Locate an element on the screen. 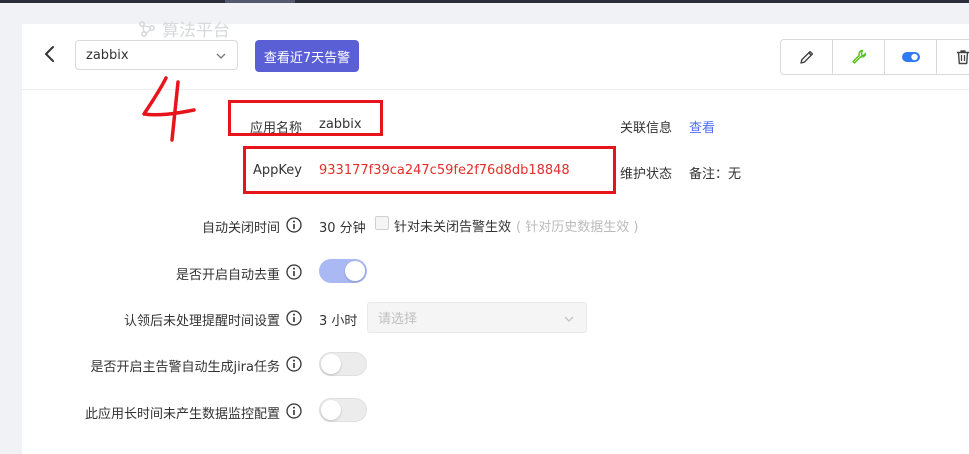 Image resolution: width=969 pixels, height=454 pixels. edit-button is located at coordinates (807, 57).